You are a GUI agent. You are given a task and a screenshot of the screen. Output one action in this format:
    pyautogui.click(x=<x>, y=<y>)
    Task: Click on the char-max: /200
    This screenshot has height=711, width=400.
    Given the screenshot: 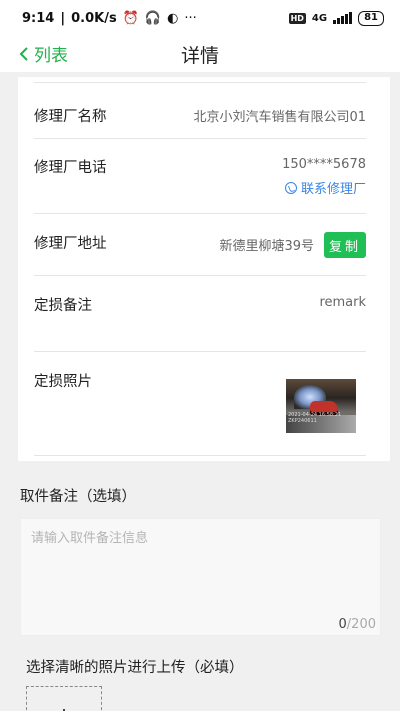 What is the action you would take?
    pyautogui.click(x=361, y=624)
    